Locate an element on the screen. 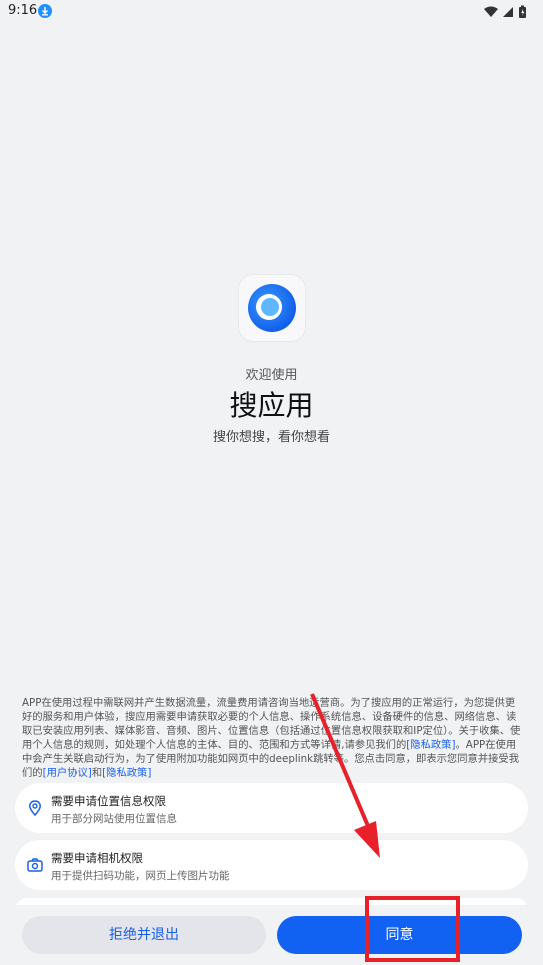  welcome-text: 欢迎使用 is located at coordinates (271, 375).